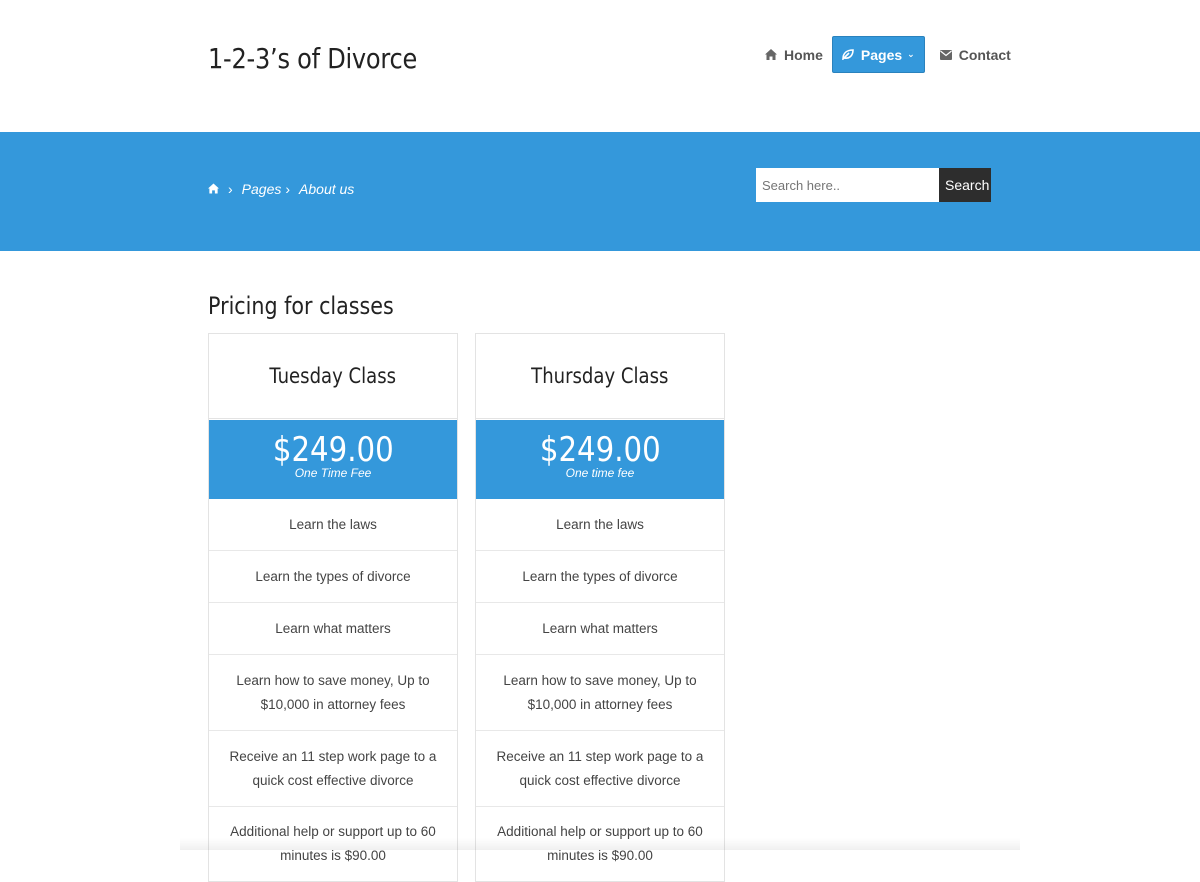 The width and height of the screenshot is (1200, 882). I want to click on nav-pages: Pages ⌄, so click(878, 54).